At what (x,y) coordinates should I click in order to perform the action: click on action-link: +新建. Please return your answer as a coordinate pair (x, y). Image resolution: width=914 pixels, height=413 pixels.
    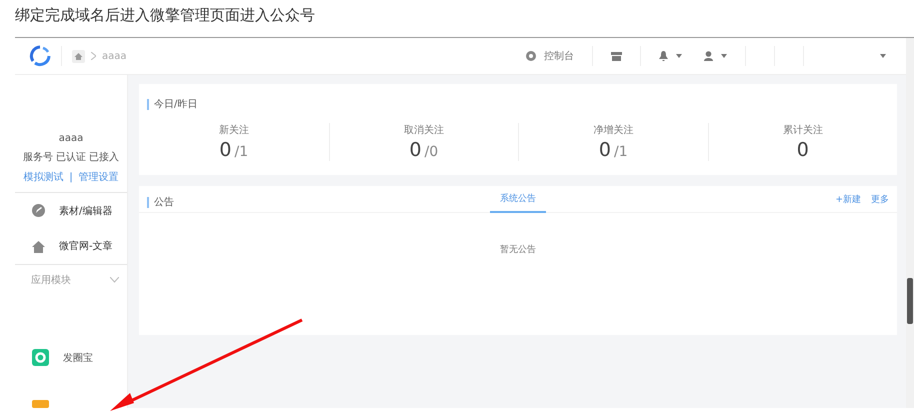
    Looking at the image, I should click on (848, 199).